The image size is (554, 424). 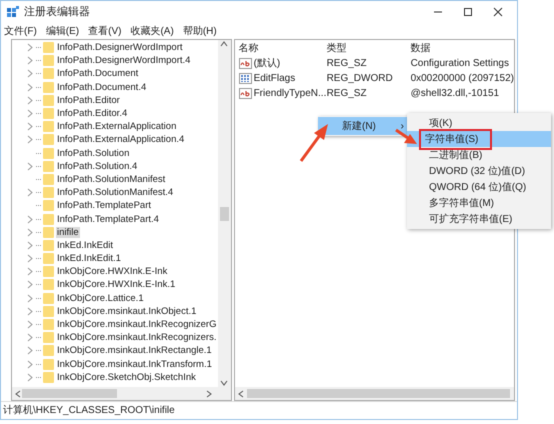 I want to click on menu-item: 二进制值(B), so click(x=479, y=155).